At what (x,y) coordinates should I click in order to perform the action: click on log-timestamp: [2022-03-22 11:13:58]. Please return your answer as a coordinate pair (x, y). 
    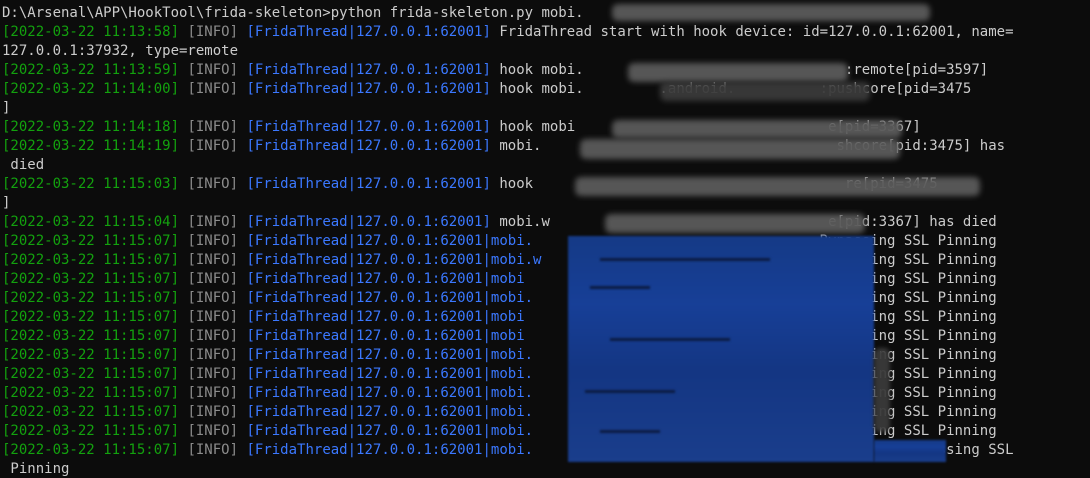
    Looking at the image, I should click on (91, 32).